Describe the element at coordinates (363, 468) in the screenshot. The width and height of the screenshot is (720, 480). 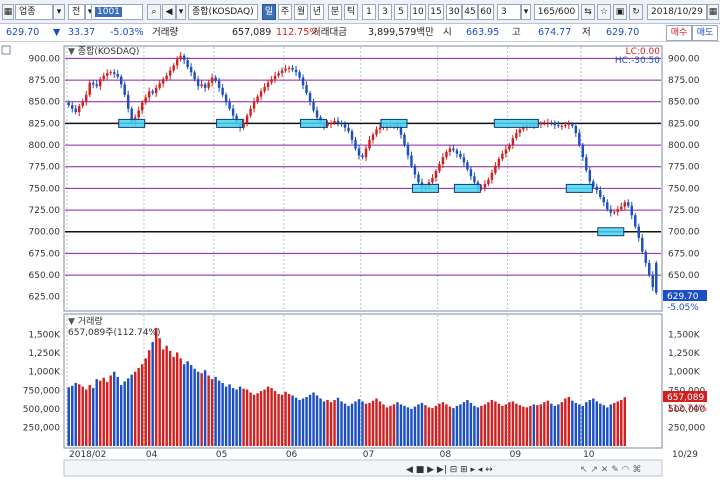
I see `chart-scrollbar` at that location.